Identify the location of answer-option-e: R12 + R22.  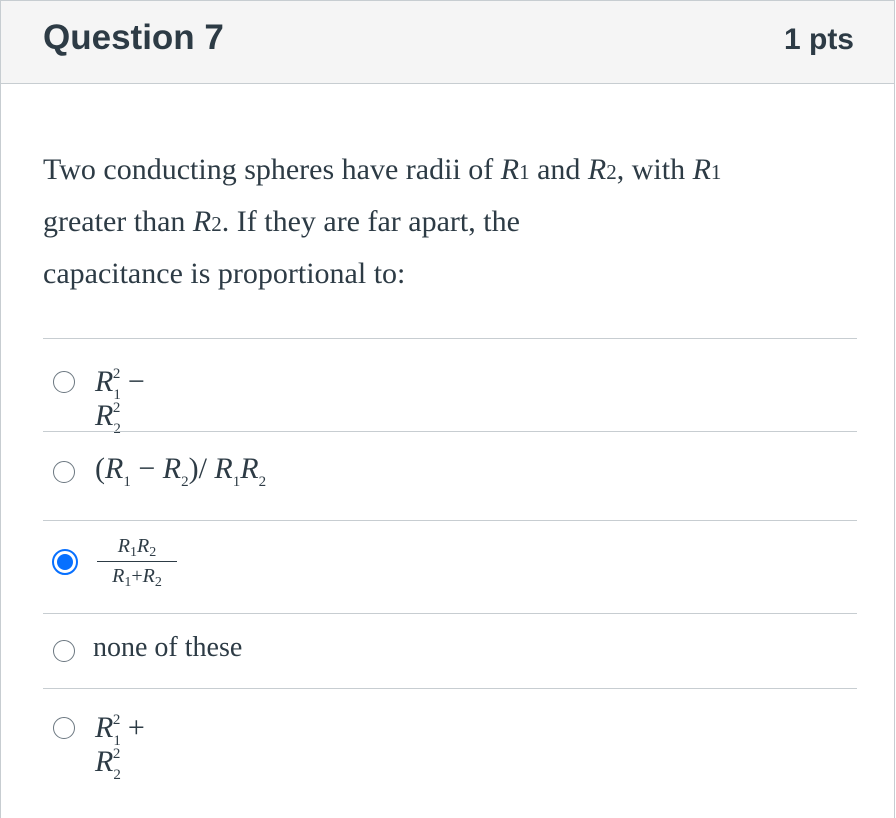
(450, 736).